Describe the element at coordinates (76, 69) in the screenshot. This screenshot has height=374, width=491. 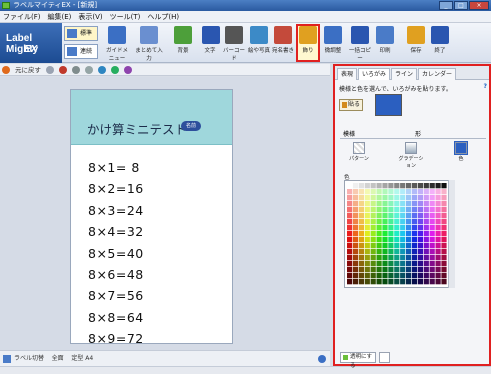
I see `copy-icon` at that location.